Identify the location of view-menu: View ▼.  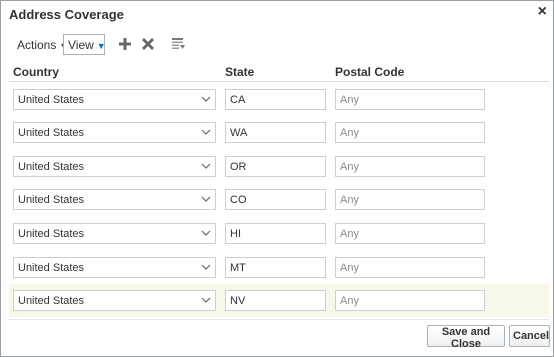
(84, 44).